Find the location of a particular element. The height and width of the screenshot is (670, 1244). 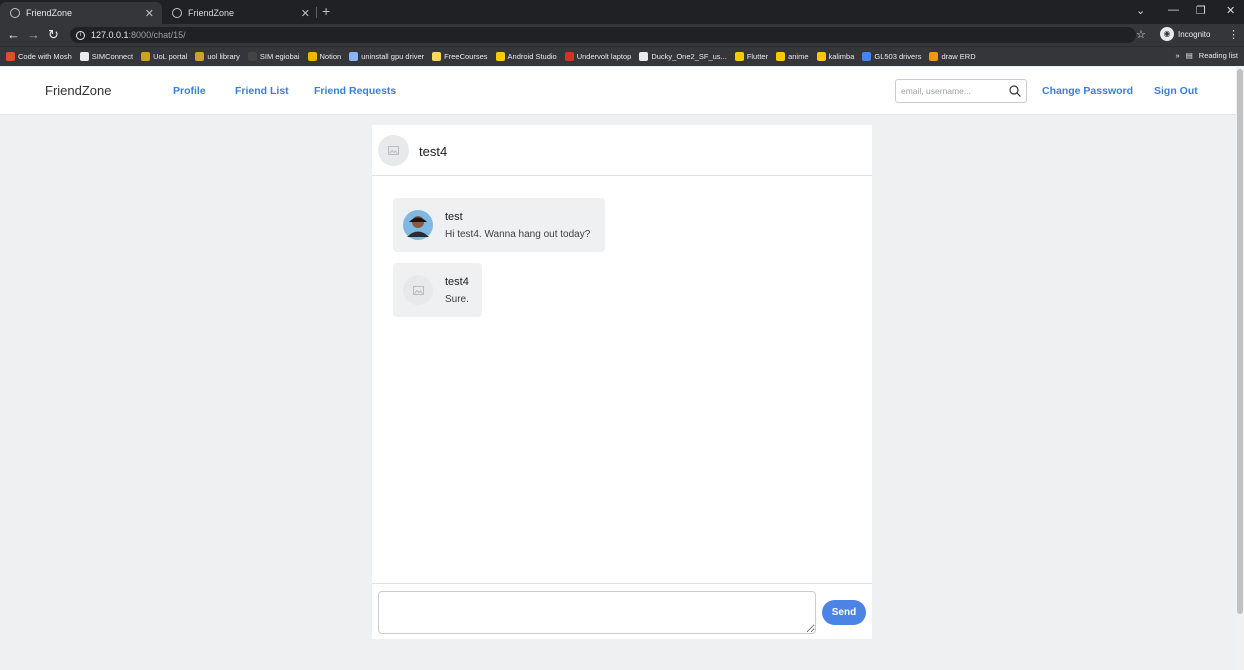

image-placeholder-icon is located at coordinates (418, 290).